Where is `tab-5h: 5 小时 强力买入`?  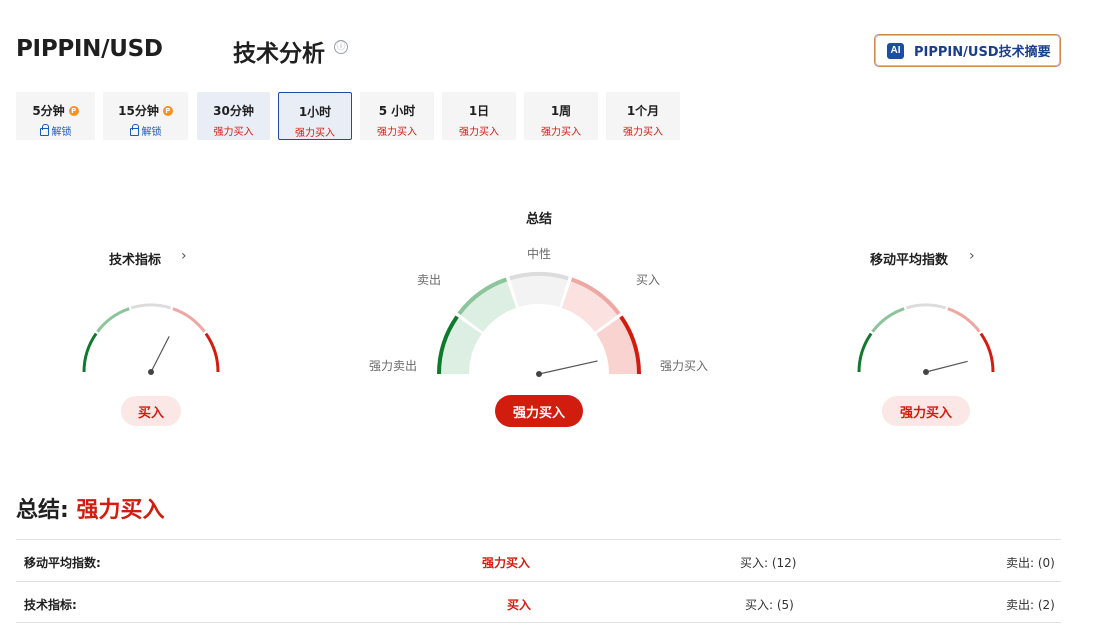 tab-5h: 5 小时 强力买入 is located at coordinates (397, 116).